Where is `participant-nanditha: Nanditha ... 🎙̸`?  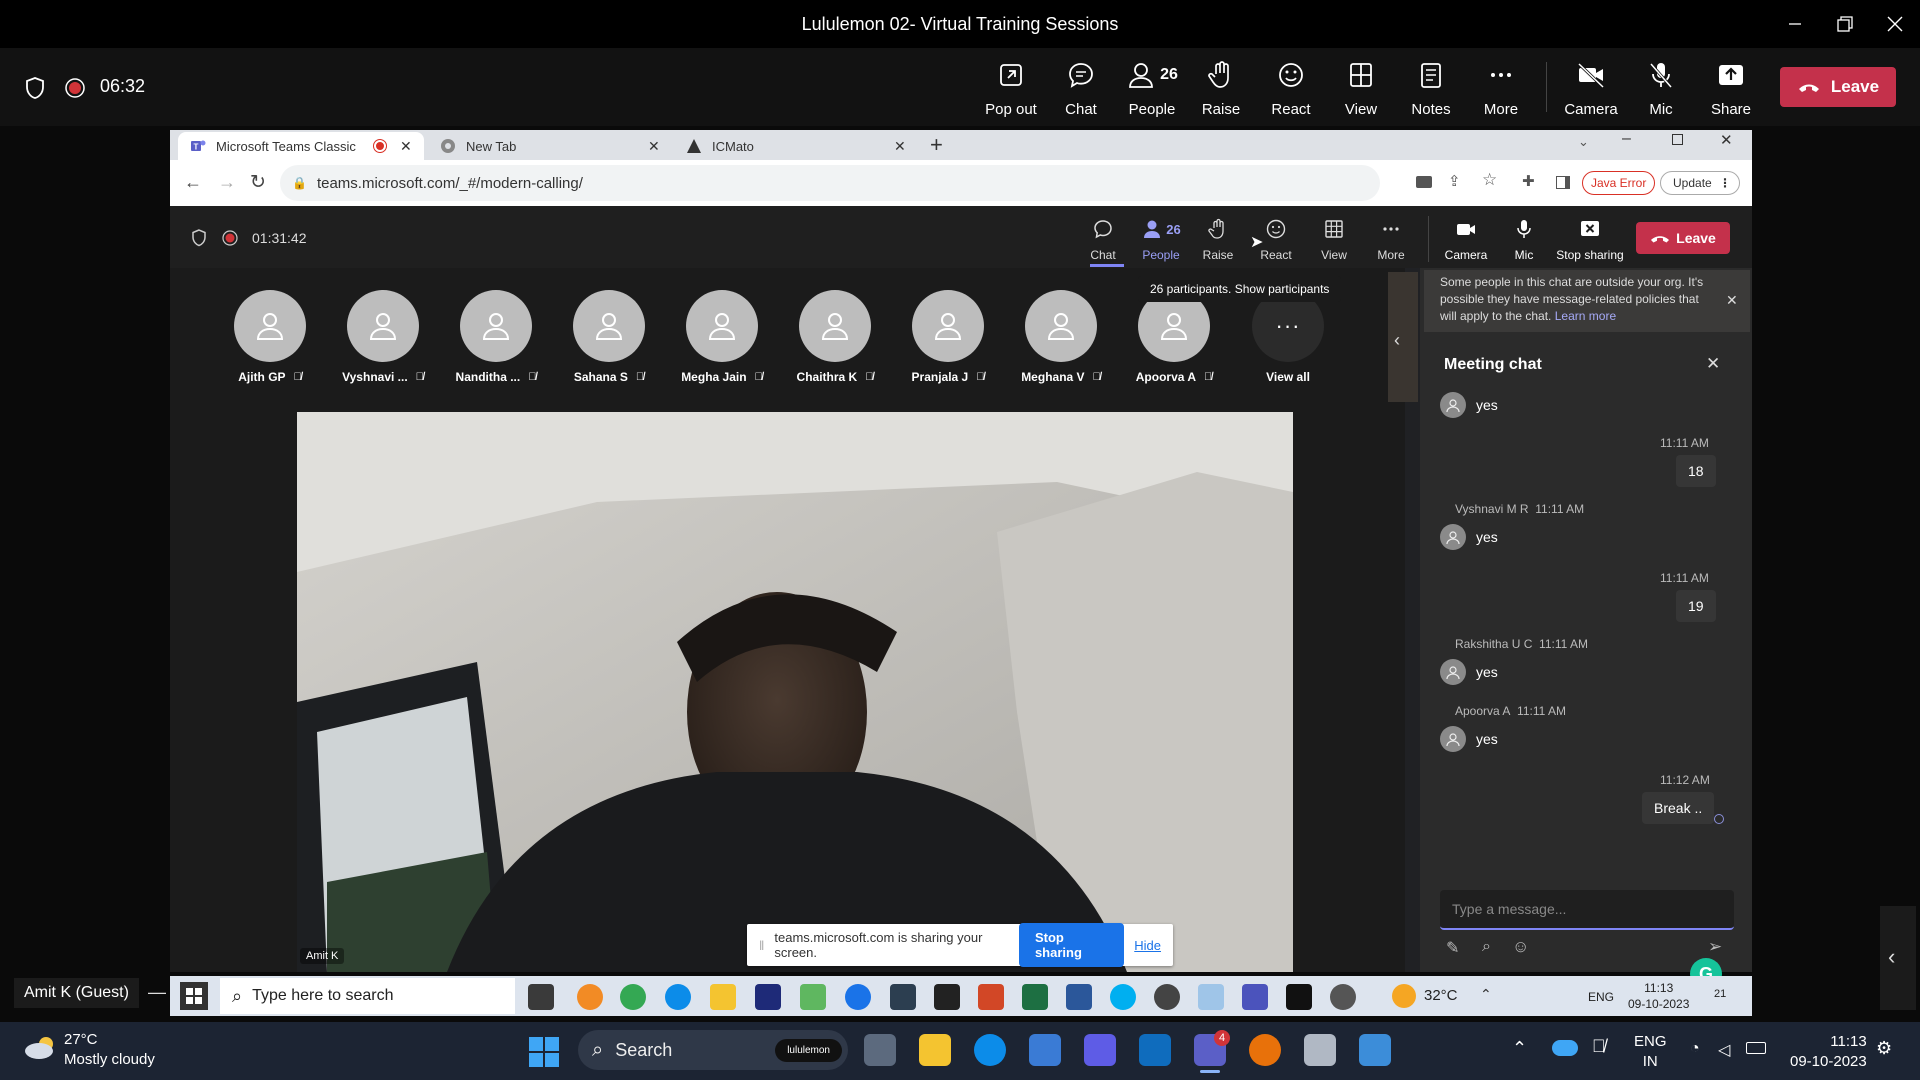 participant-nanditha: Nanditha ... 🎙̸ is located at coordinates (496, 340).